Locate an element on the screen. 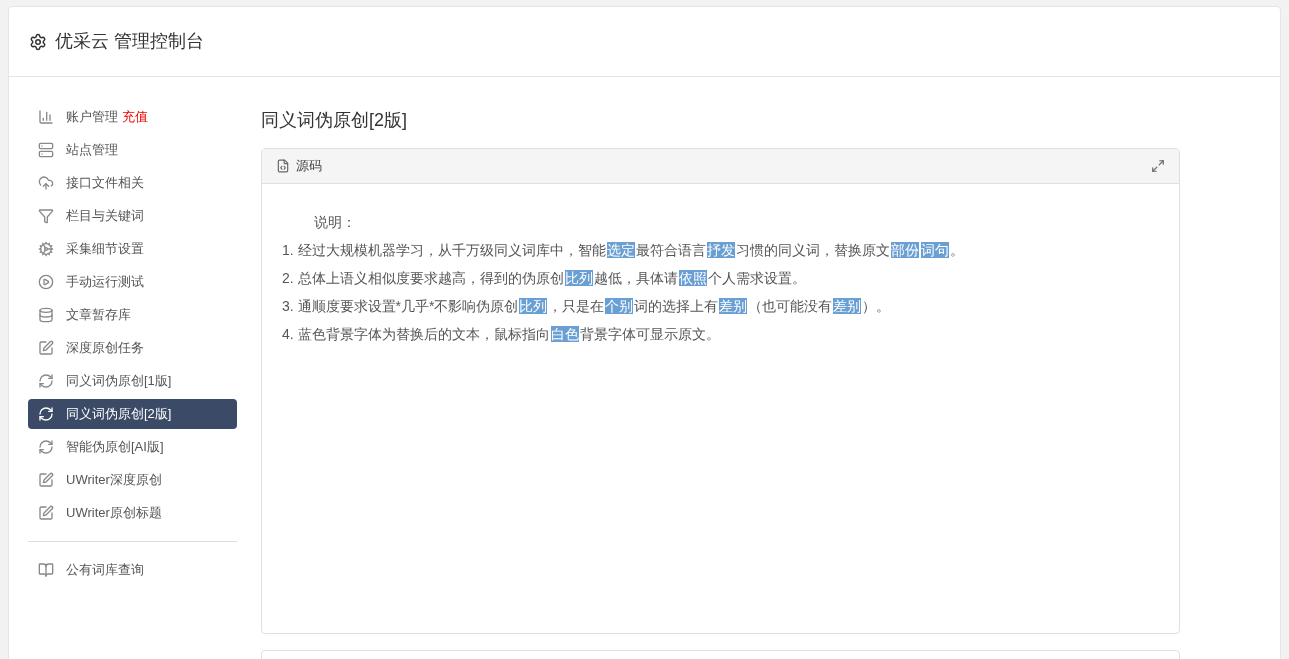 This screenshot has height=659, width=1289. note-line: 1. 经过大规模机器学习，从千万级同义词库中，智能选定最符合语言抒发习惯的同义词，替换原文部份词句。 is located at coordinates (623, 250).